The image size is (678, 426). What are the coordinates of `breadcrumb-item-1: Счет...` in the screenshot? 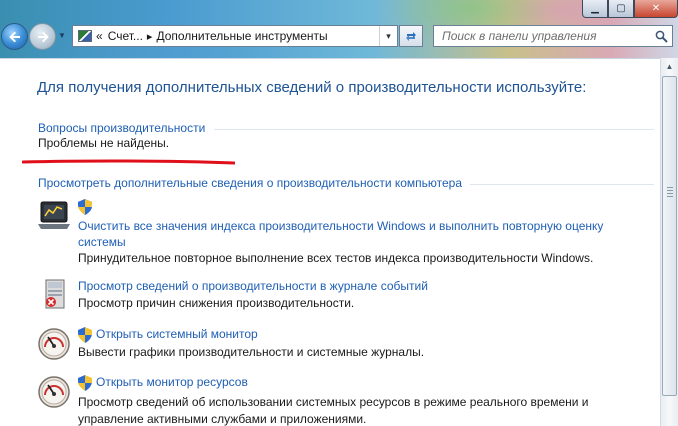 It's located at (125, 36).